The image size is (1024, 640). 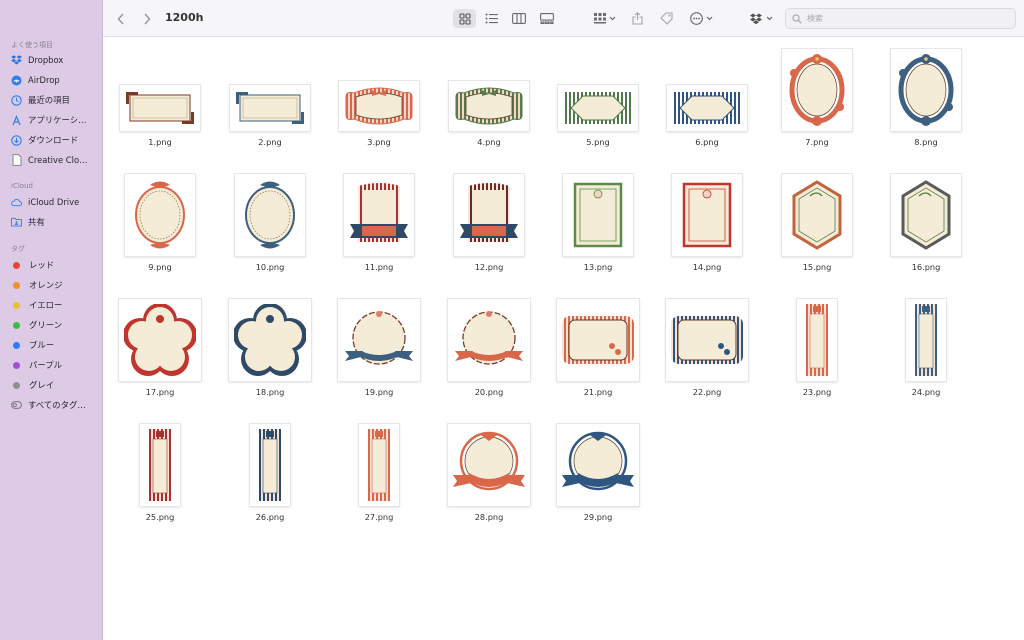 What do you see at coordinates (926, 267) in the screenshot?
I see `file-name: 16.png` at bounding box center [926, 267].